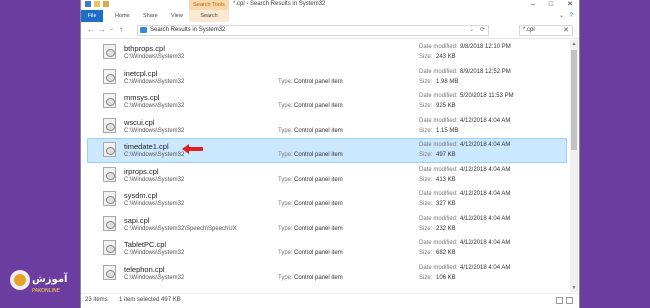 The height and width of the screenshot is (308, 650). Describe the element at coordinates (188, 30) in the screenshot. I see `address-path: Search Results in System32` at that location.